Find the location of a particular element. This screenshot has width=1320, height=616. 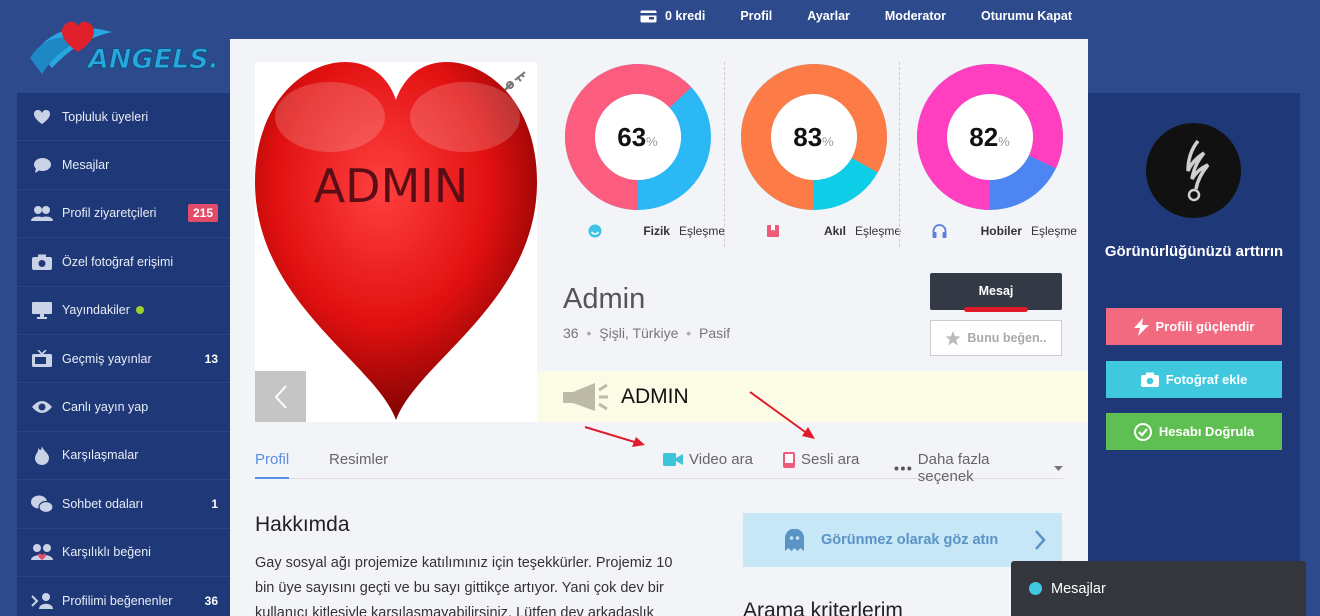

chat-bubble-icon is located at coordinates (42, 165).